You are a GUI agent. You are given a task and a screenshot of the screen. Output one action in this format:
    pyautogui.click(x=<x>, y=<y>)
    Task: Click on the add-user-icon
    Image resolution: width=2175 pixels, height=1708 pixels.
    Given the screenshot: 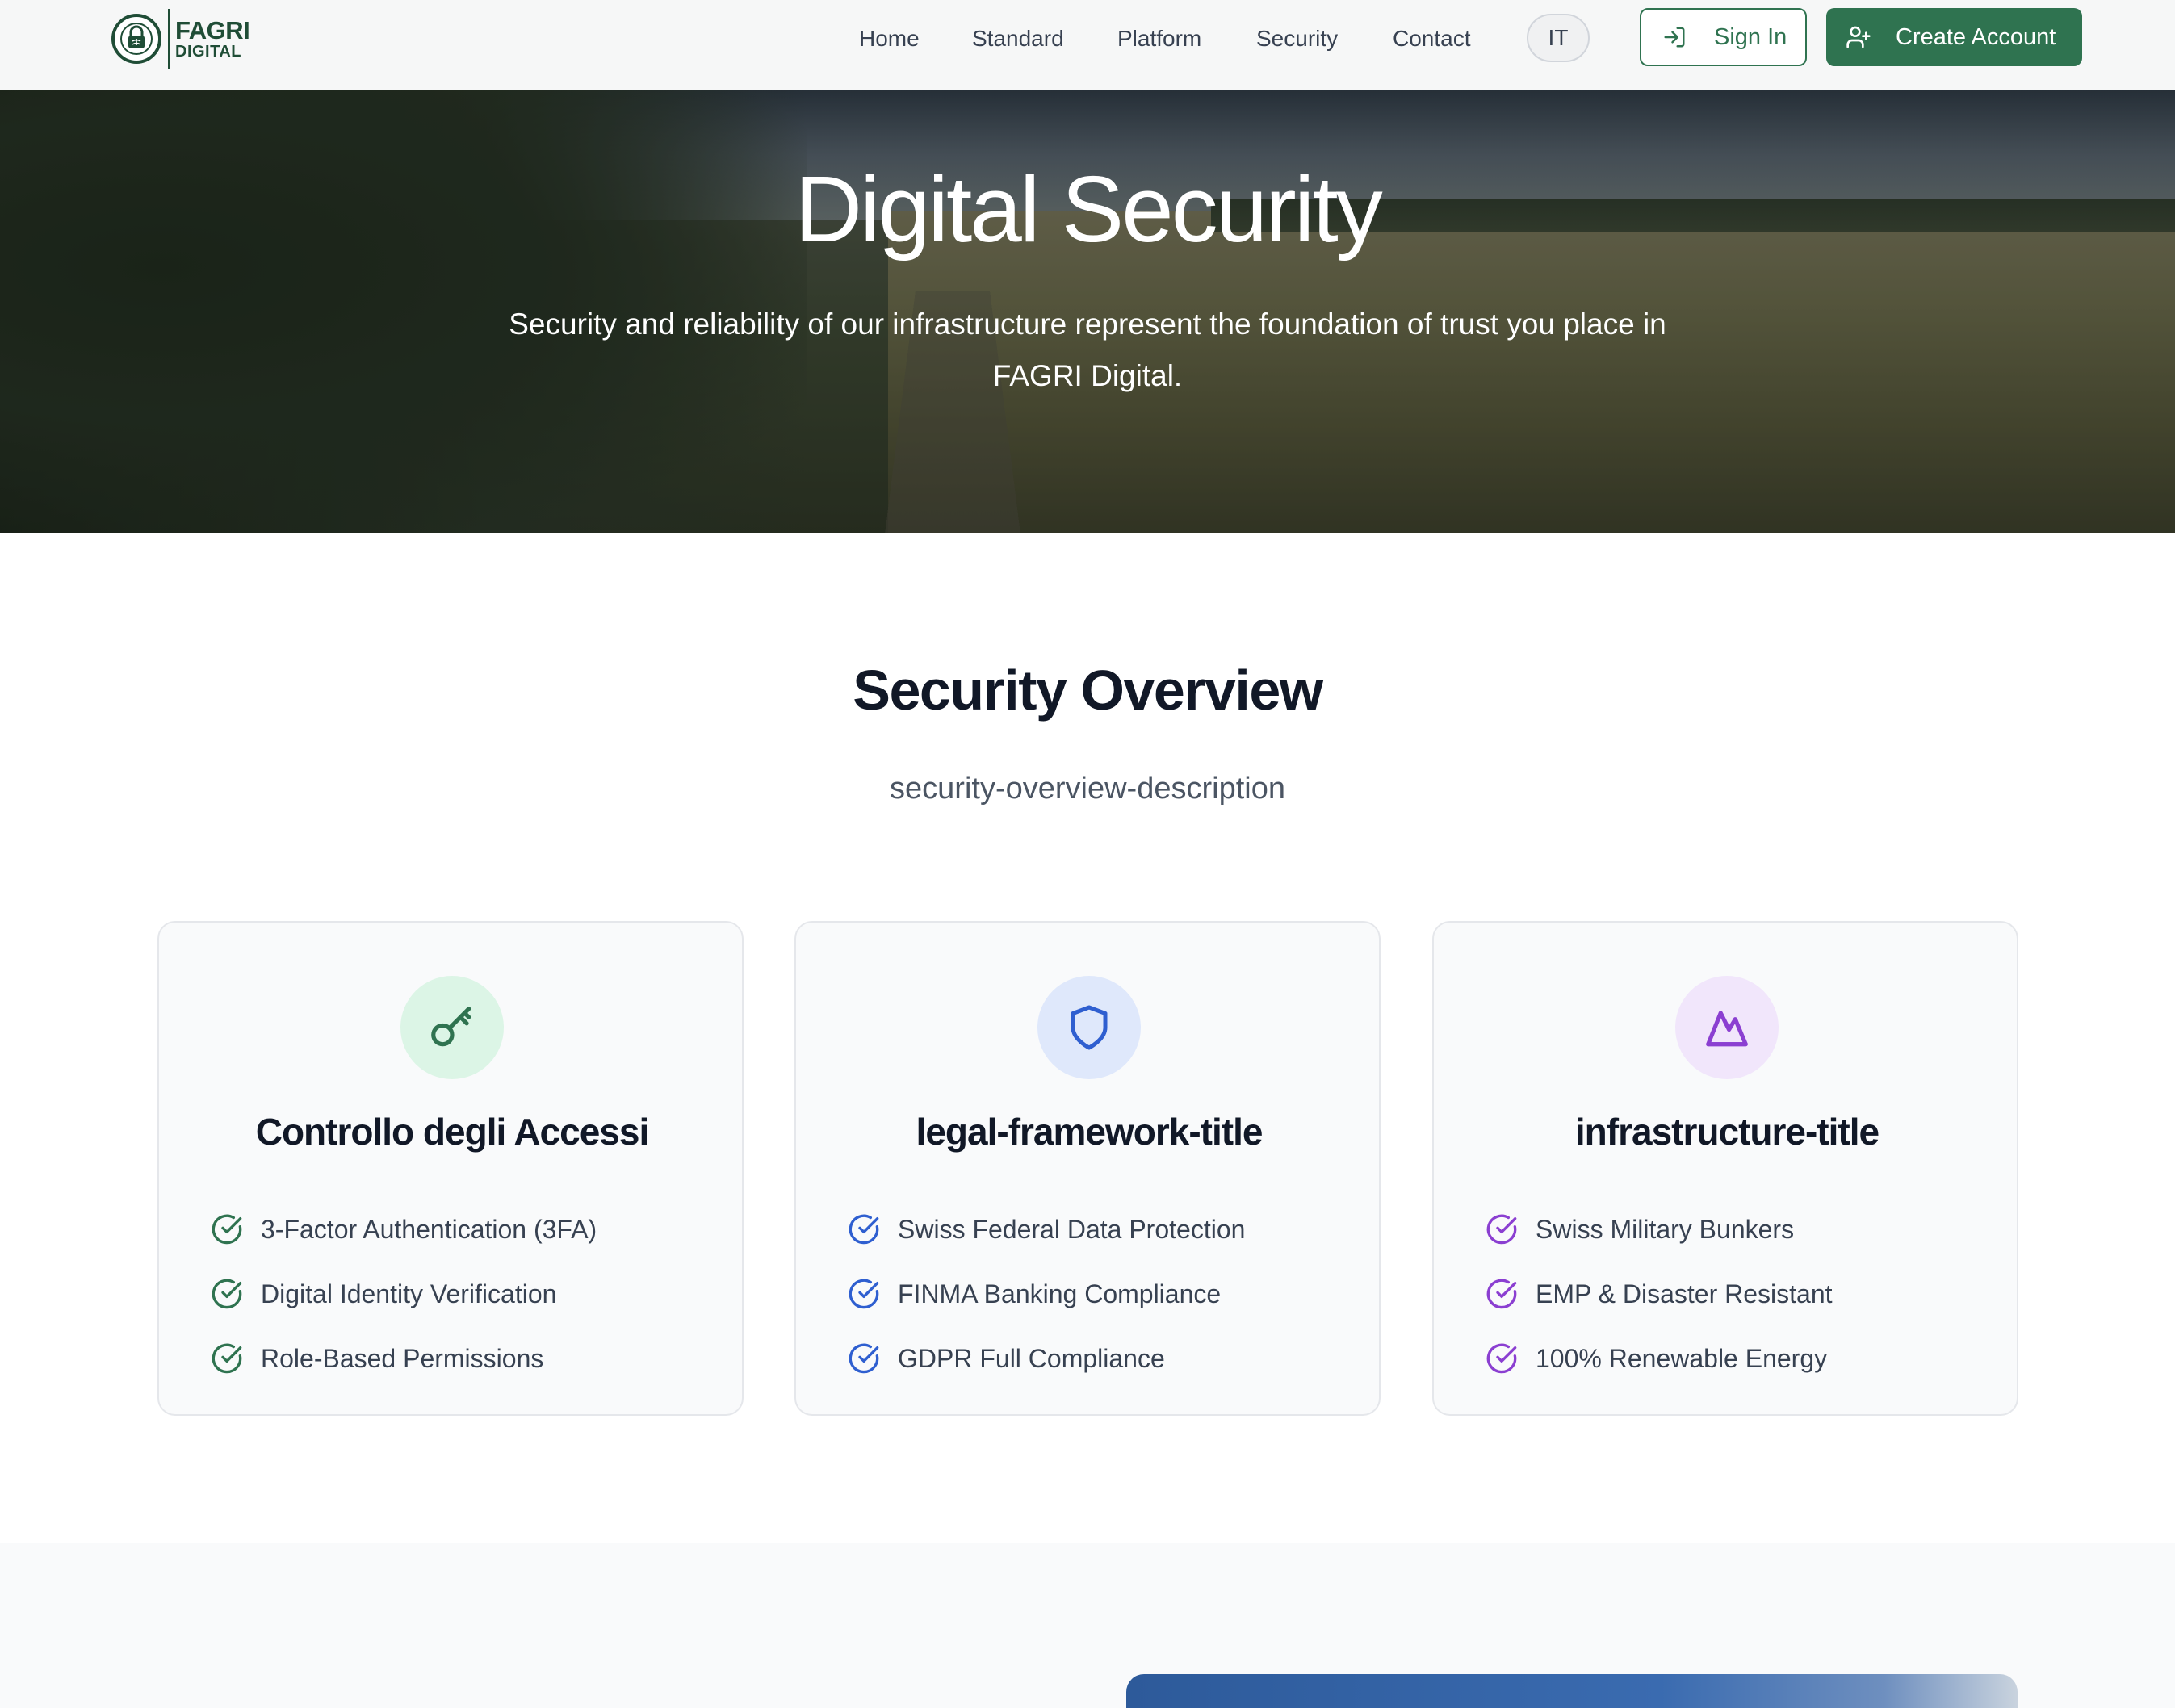 What is the action you would take?
    pyautogui.click(x=1858, y=37)
    